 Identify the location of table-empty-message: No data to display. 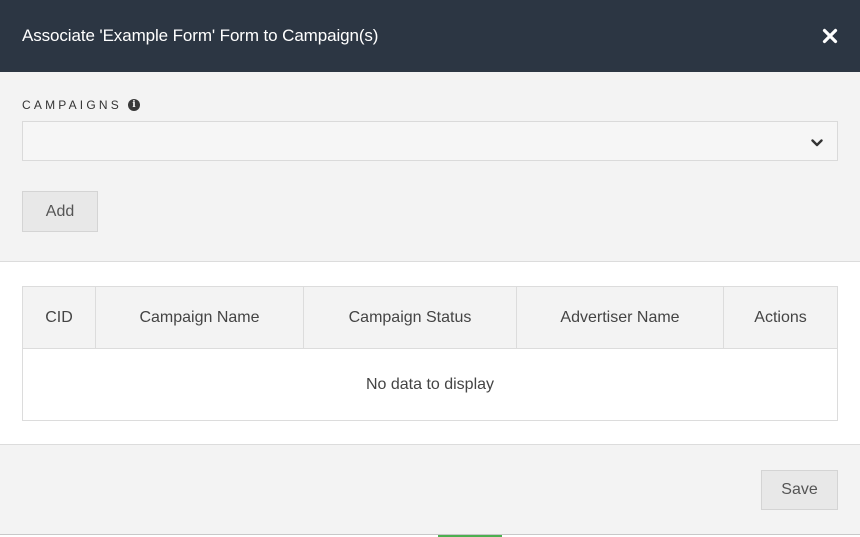
(430, 384).